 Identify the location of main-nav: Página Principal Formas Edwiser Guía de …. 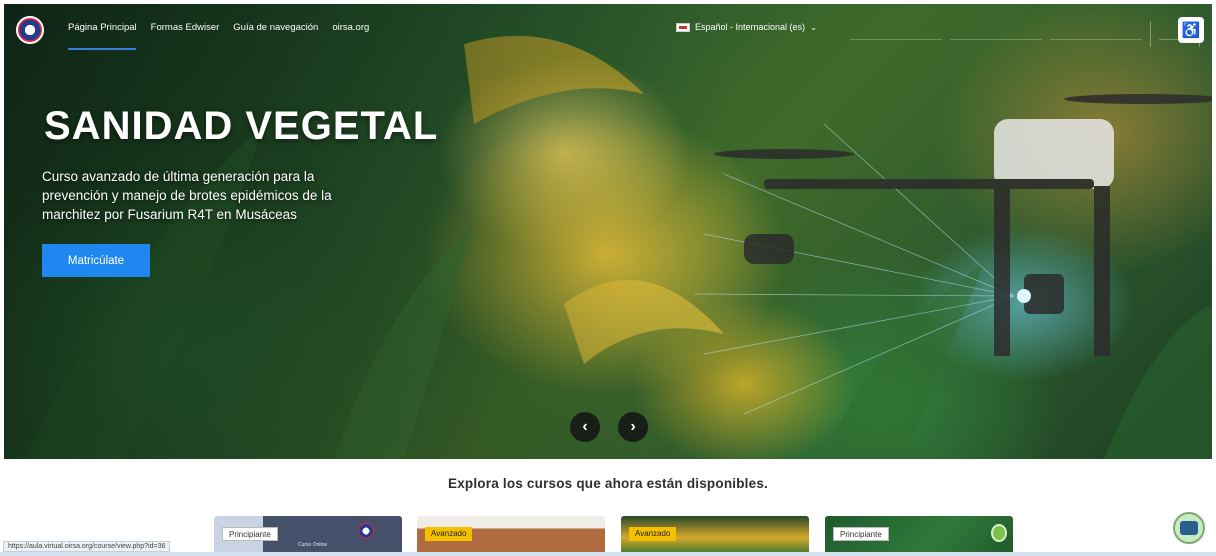
(218, 27).